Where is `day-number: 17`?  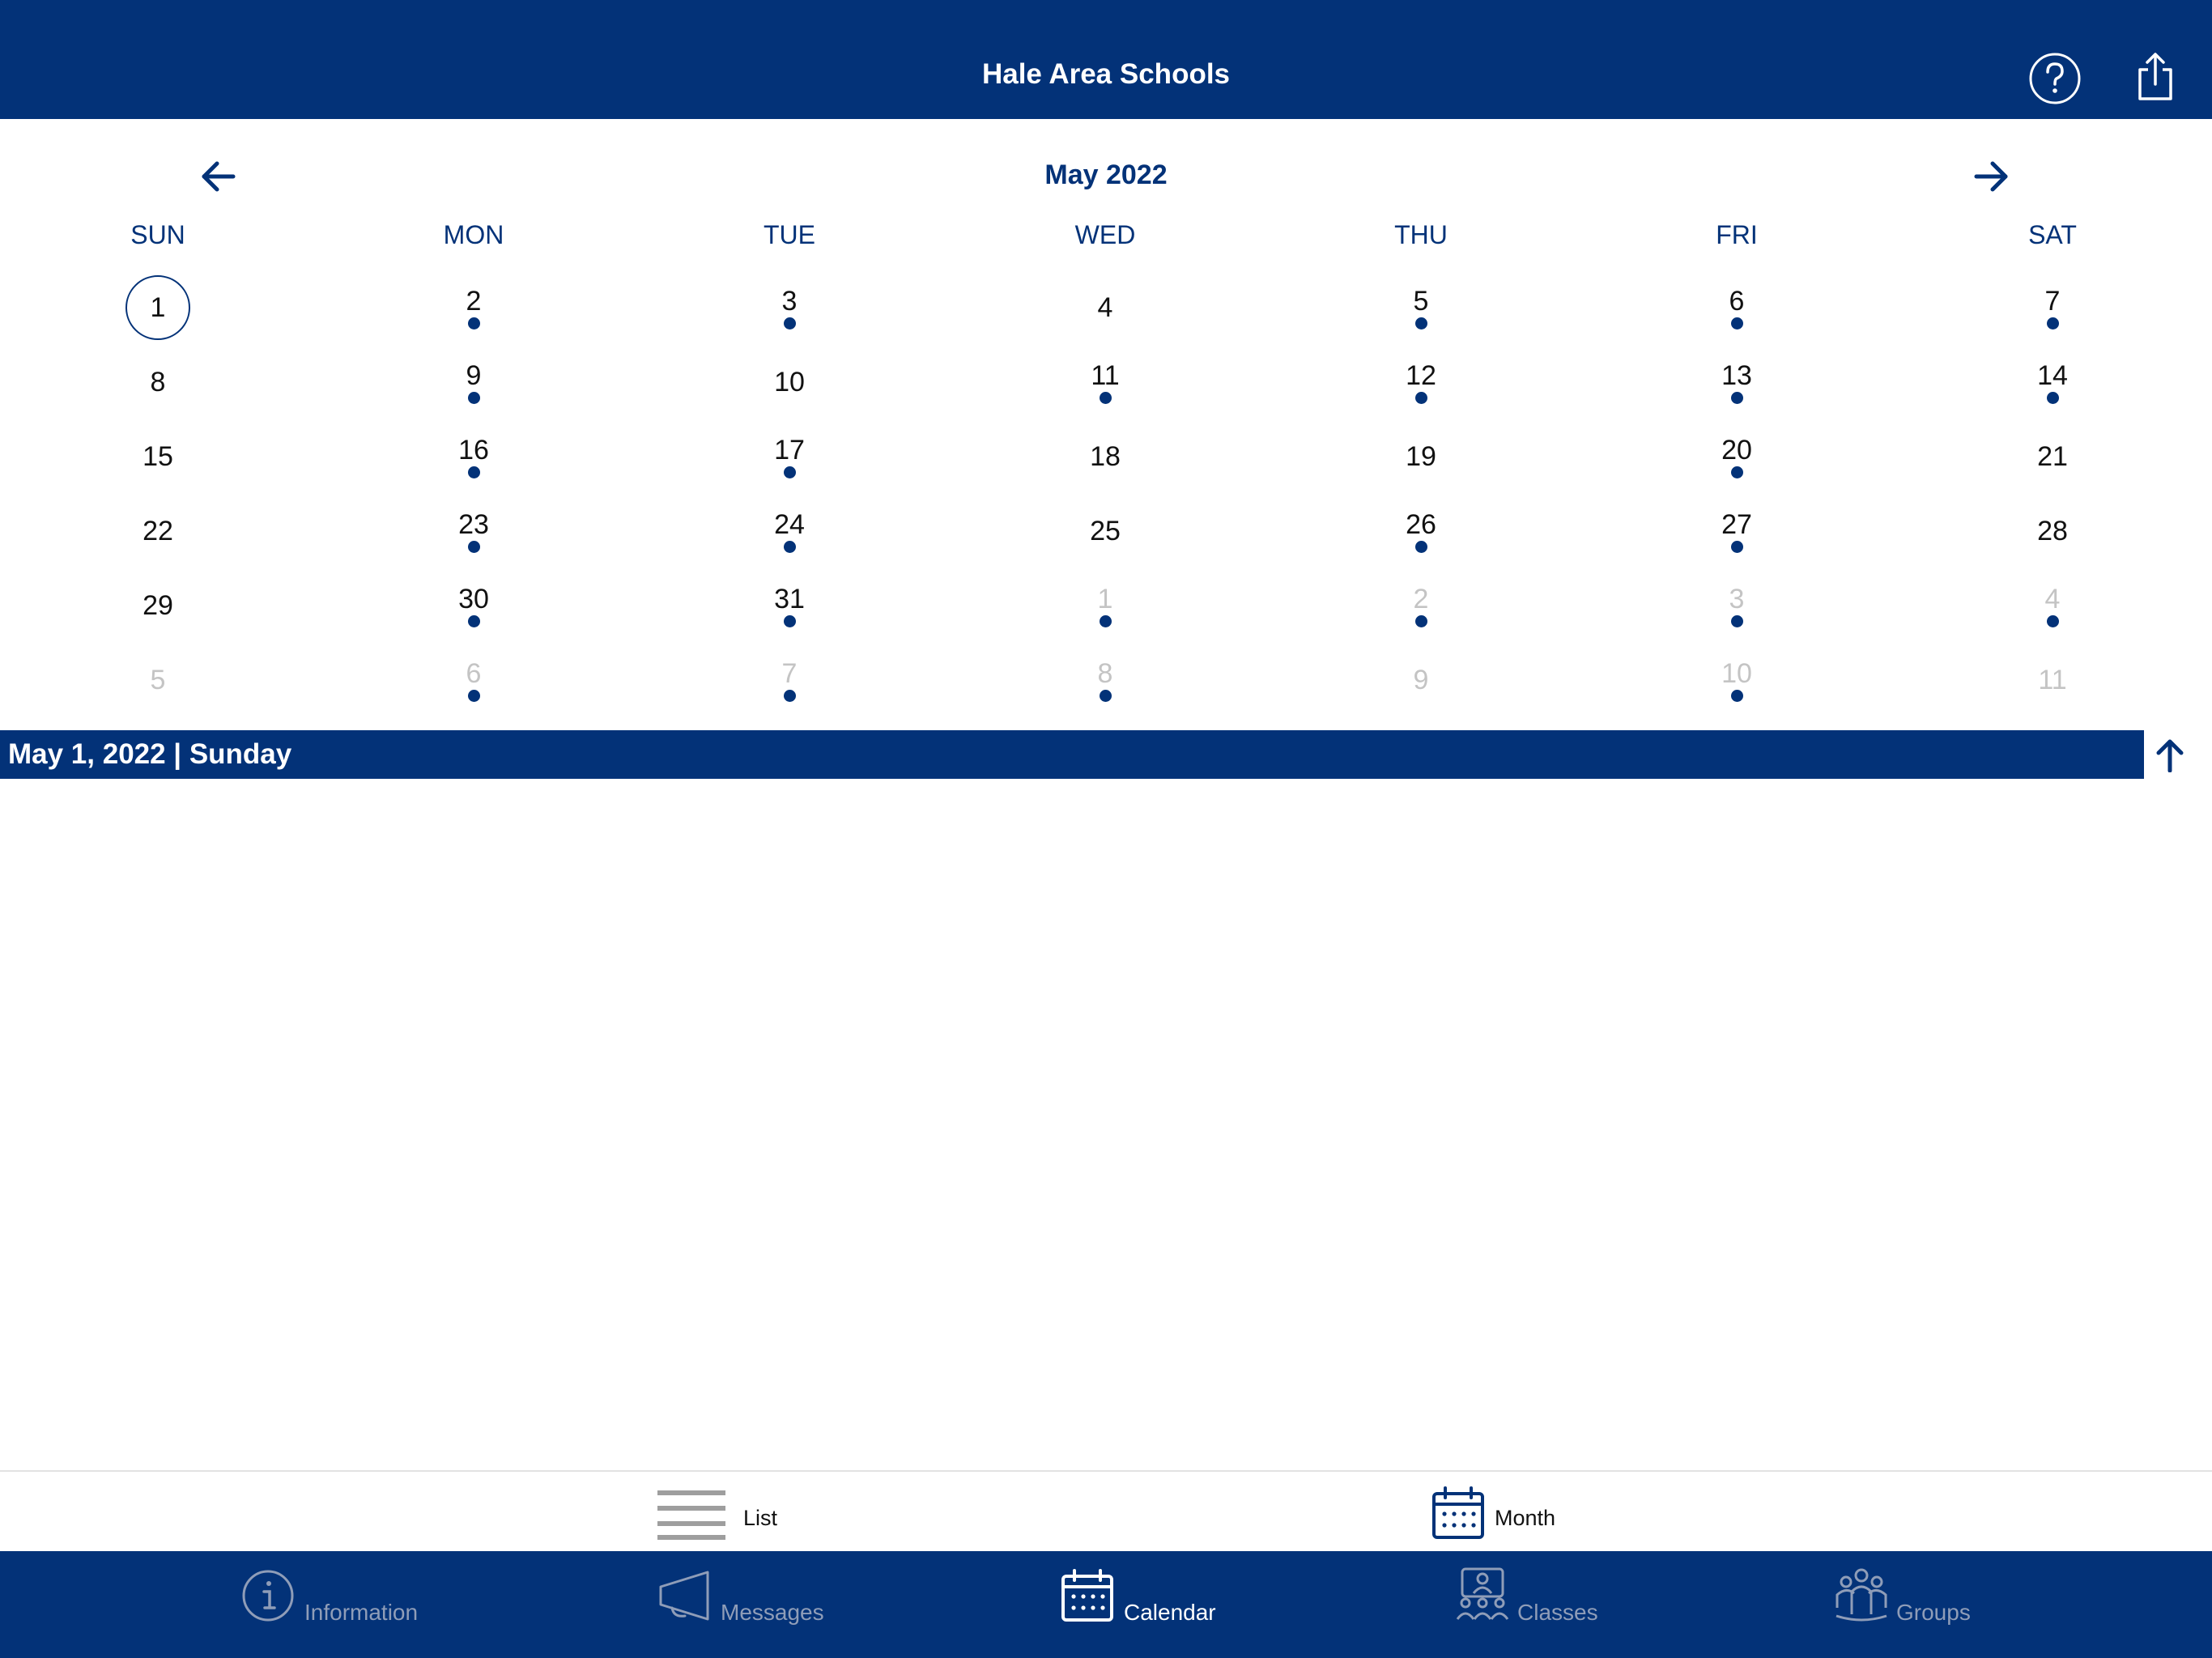
day-number: 17 is located at coordinates (790, 450).